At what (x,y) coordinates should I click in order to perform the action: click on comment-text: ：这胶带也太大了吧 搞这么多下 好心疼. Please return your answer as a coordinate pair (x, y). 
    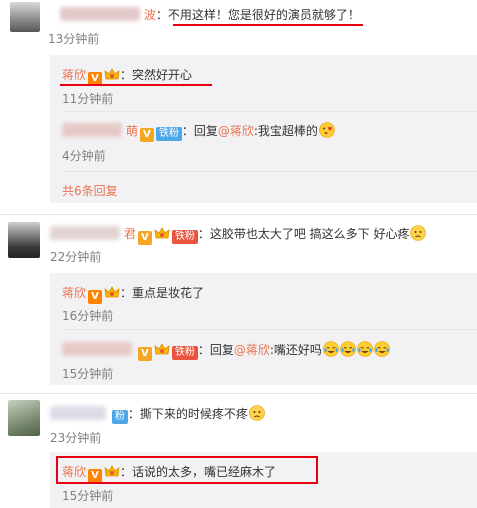
    Looking at the image, I should click on (303, 234).